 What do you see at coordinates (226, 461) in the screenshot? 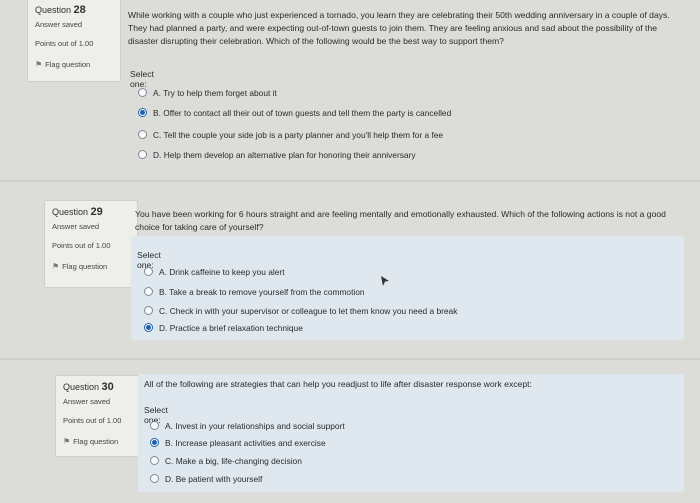
I see `question-30-option-c: C. Make a big, life-changing decision` at bounding box center [226, 461].